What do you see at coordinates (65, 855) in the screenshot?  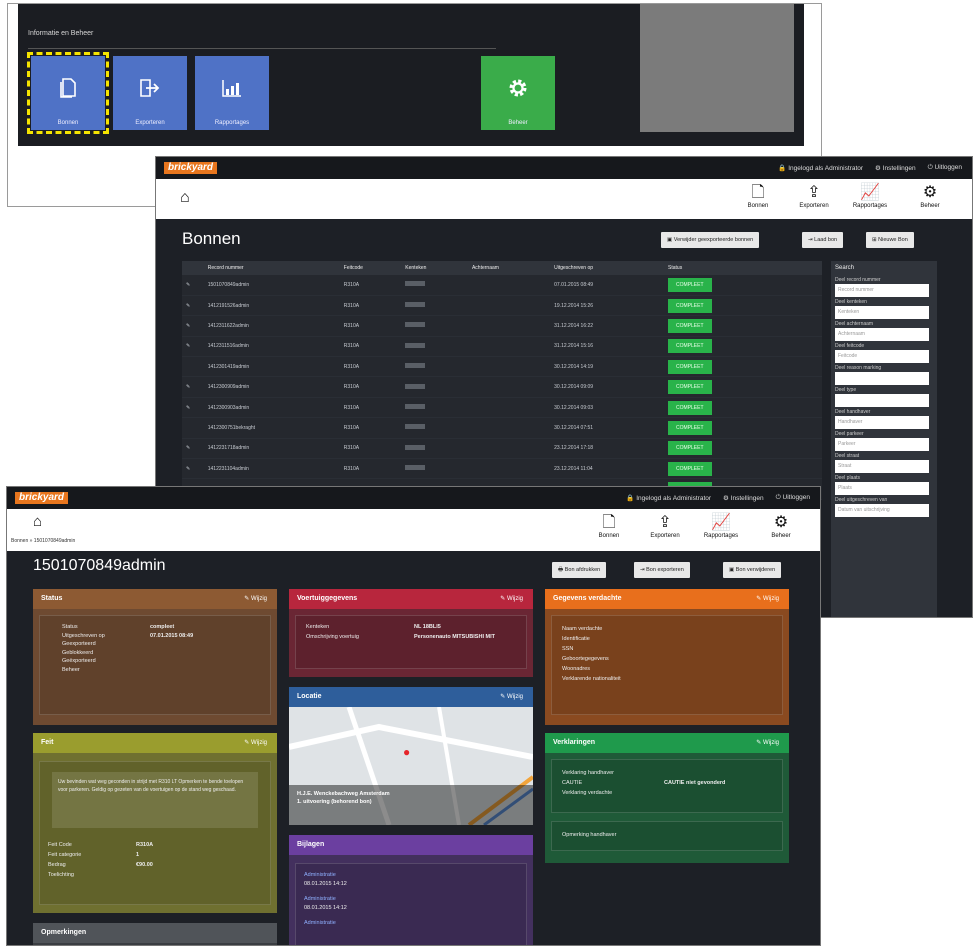 I see `feit-label: Feit categorie` at bounding box center [65, 855].